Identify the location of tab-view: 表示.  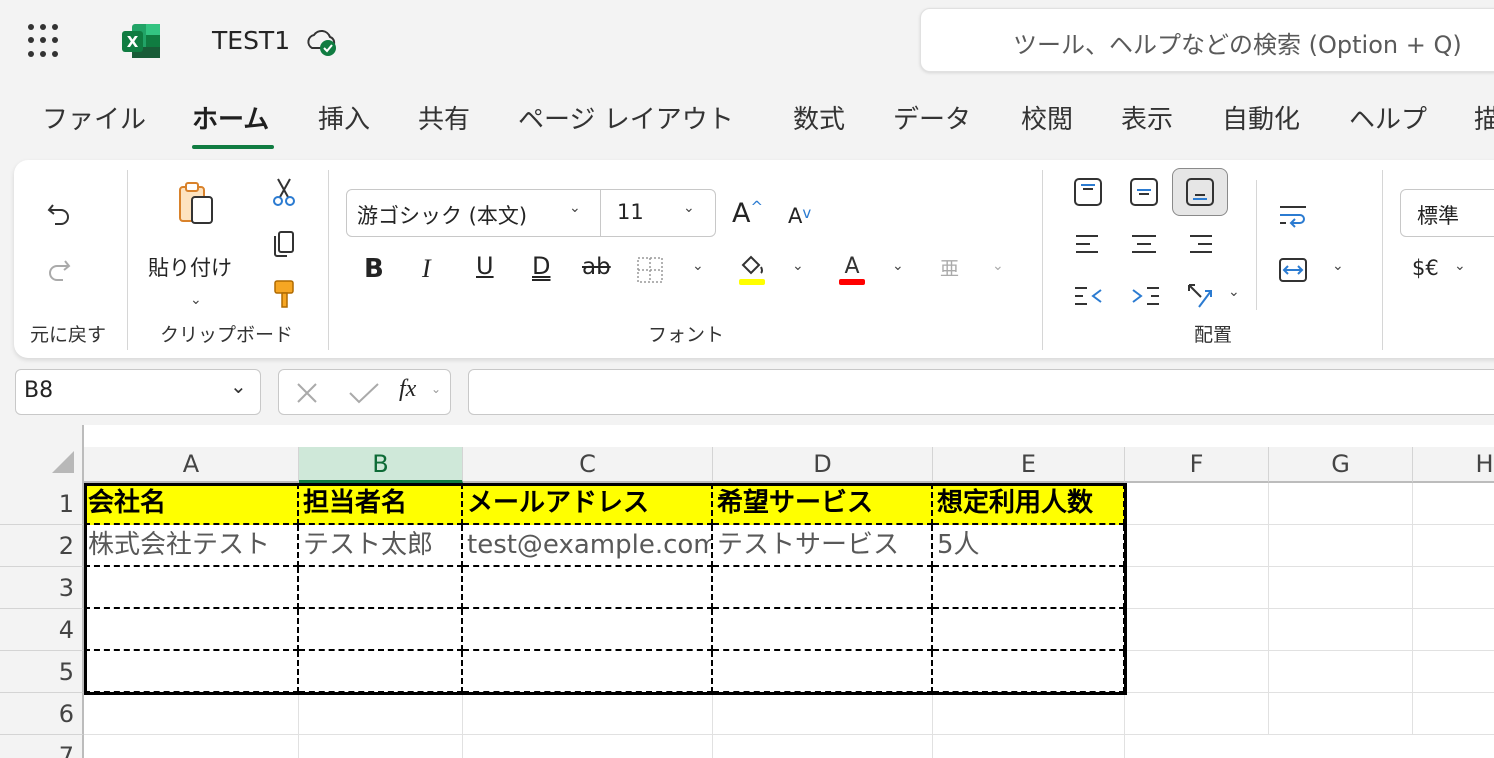
(1147, 120).